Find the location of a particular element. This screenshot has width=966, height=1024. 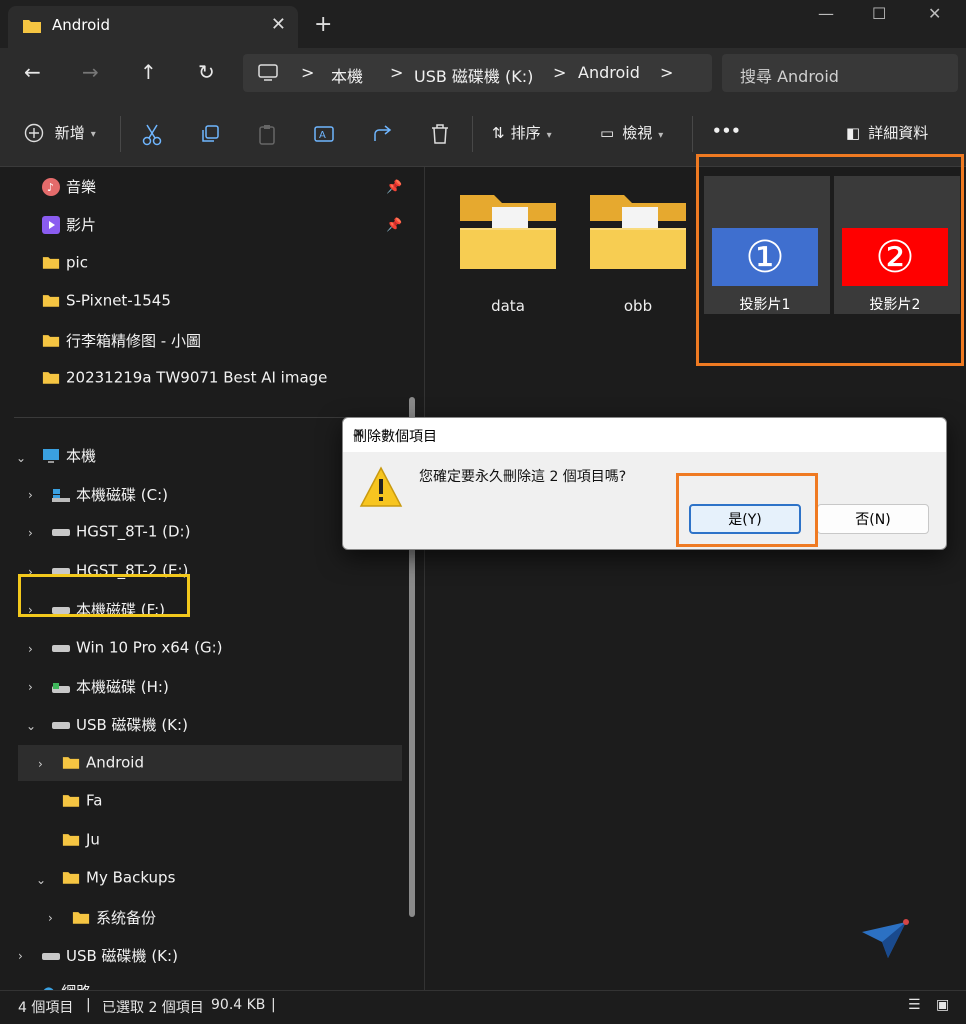

new-button: 新增 ▾ is located at coordinates (60, 132).